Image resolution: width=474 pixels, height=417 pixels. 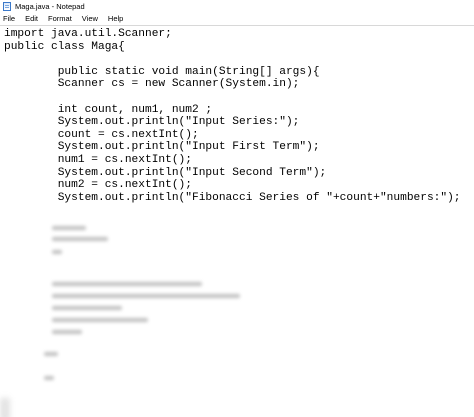 I want to click on window-title: Maga.java - Notepad, so click(x=50, y=6).